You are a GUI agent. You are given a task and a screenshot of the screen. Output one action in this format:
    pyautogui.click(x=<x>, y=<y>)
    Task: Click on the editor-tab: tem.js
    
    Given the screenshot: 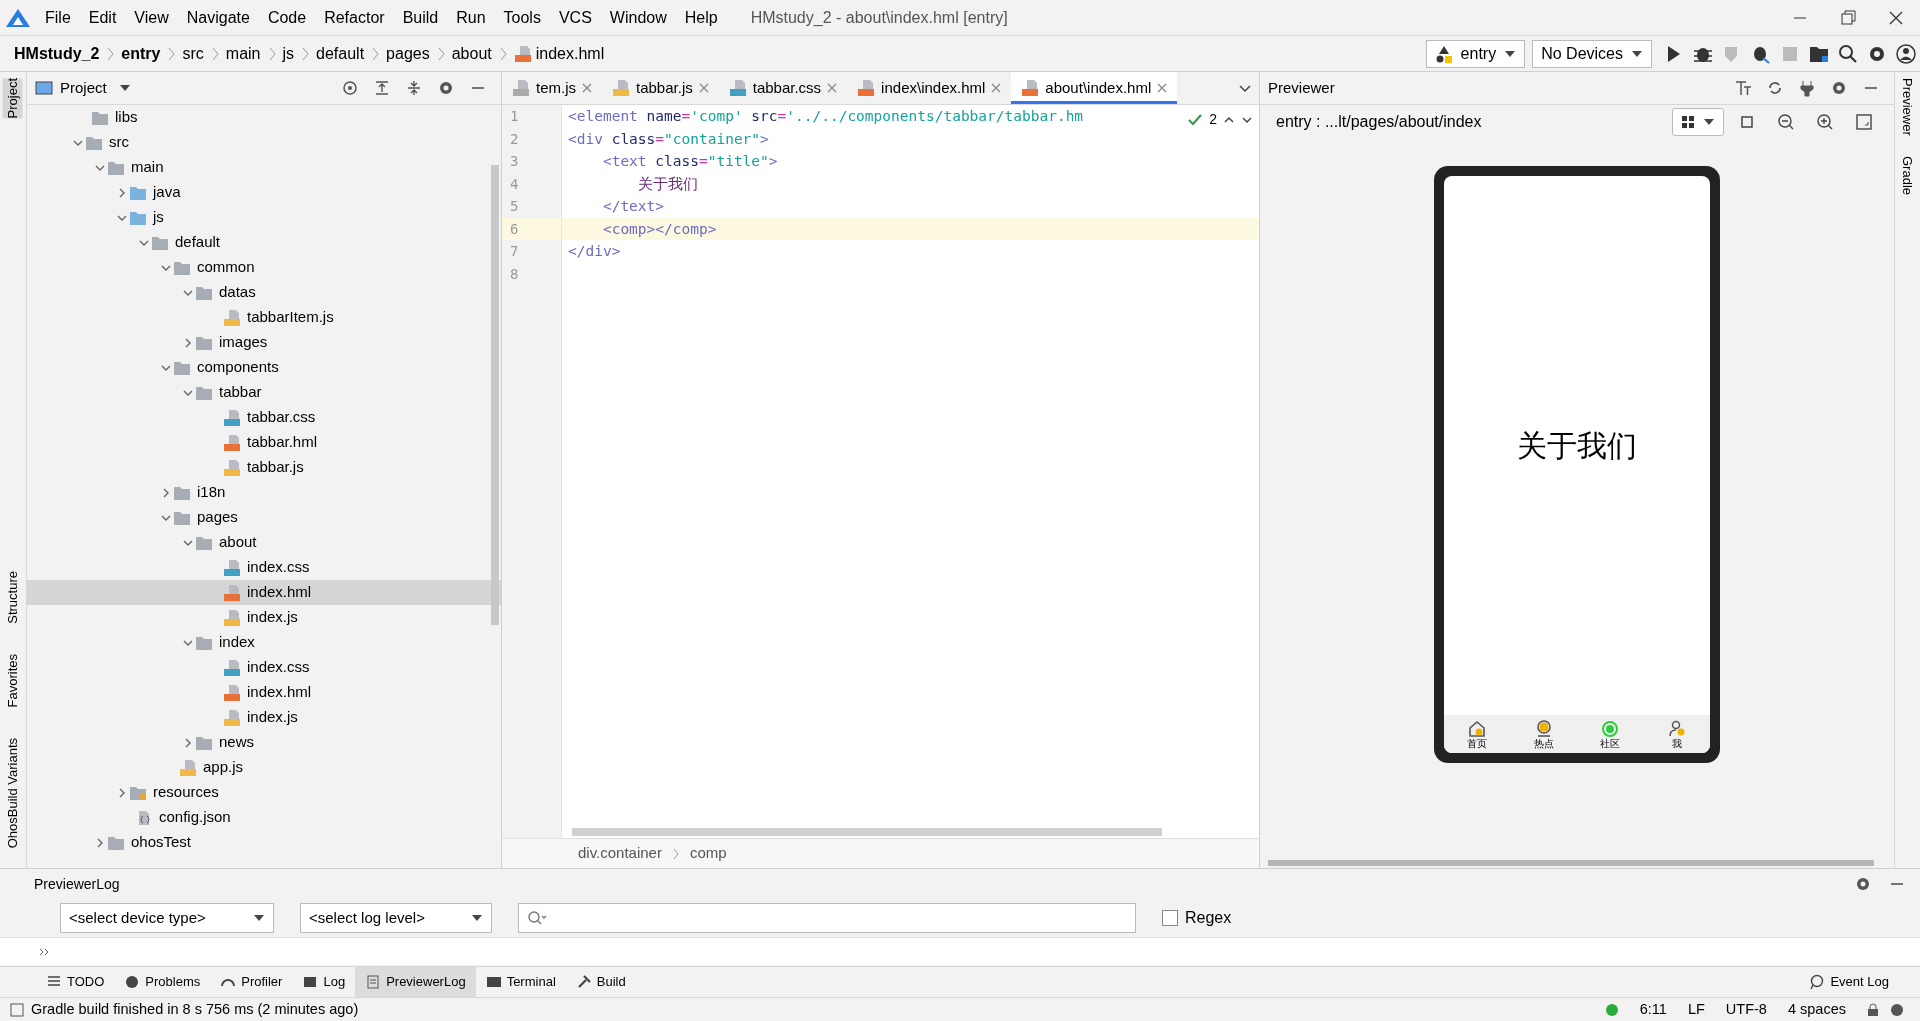 What is the action you would take?
    pyautogui.click(x=552, y=88)
    